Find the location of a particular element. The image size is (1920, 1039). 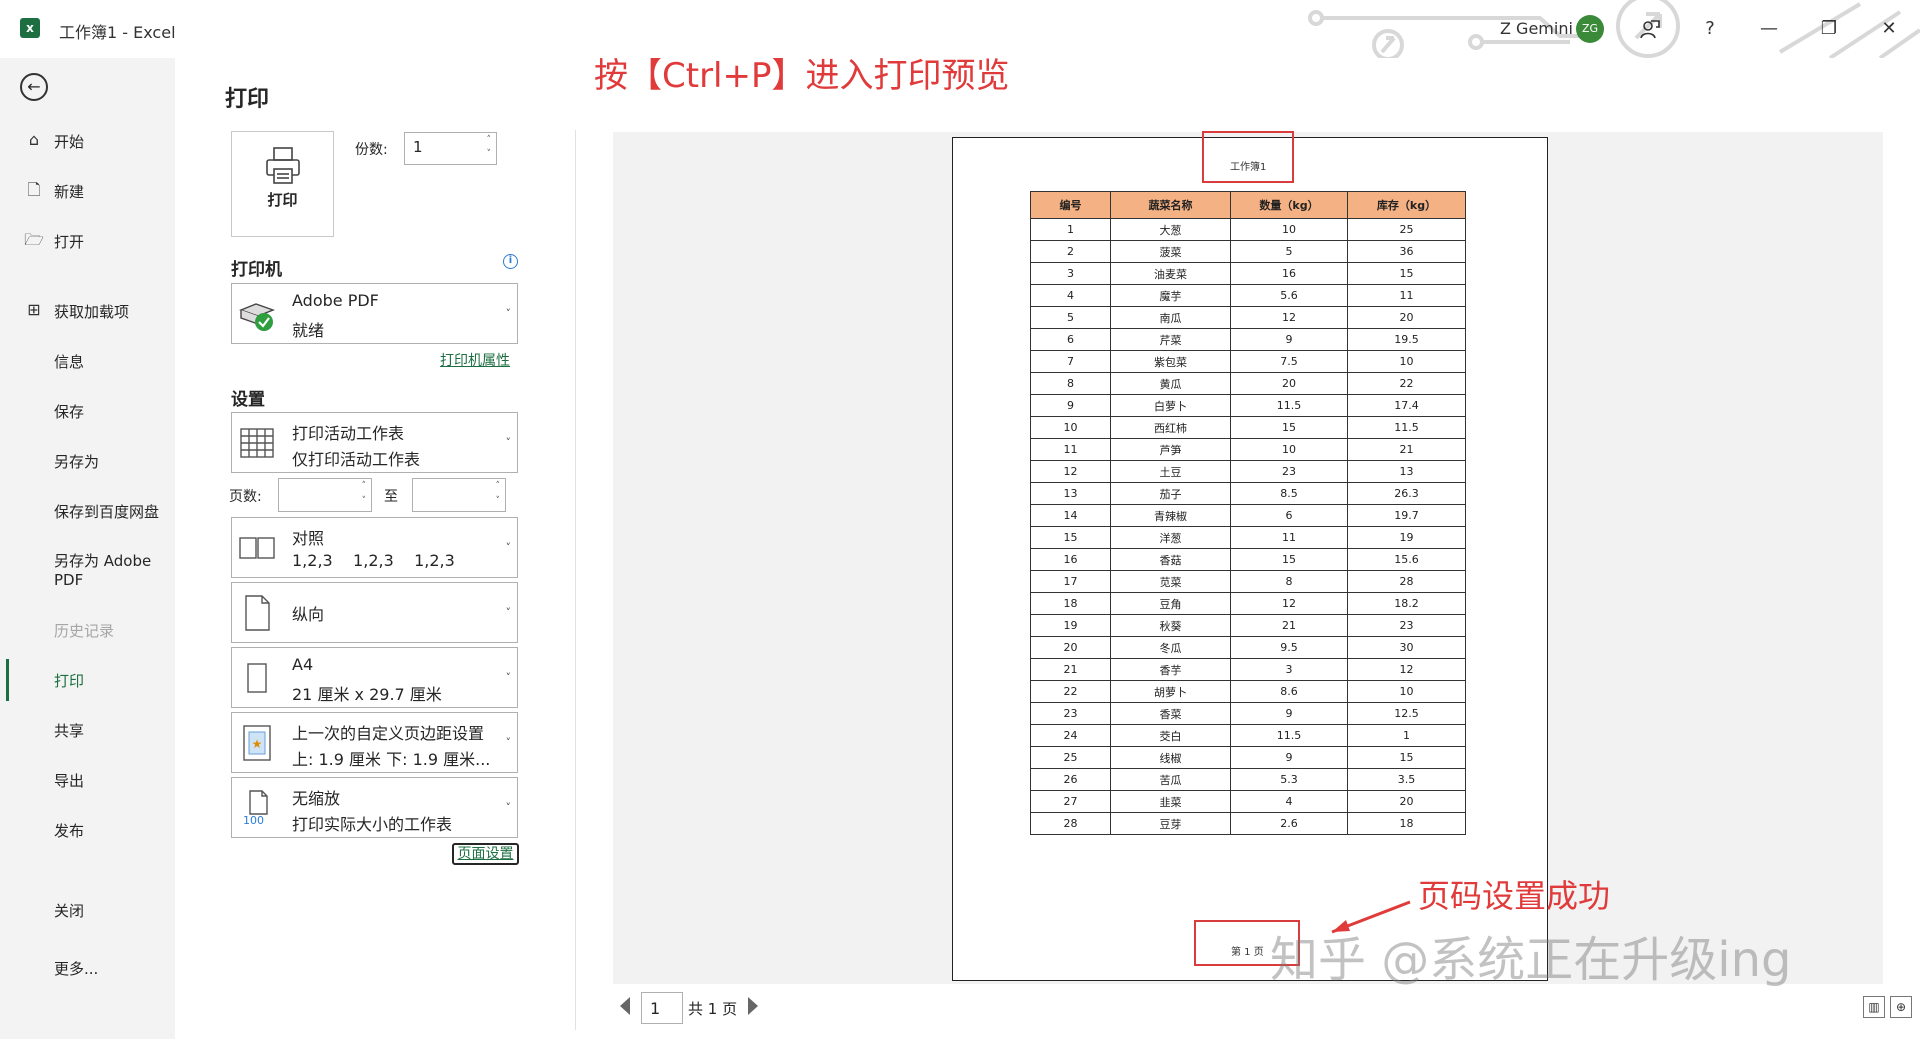

table-cell: 10 is located at coordinates (1070, 427).